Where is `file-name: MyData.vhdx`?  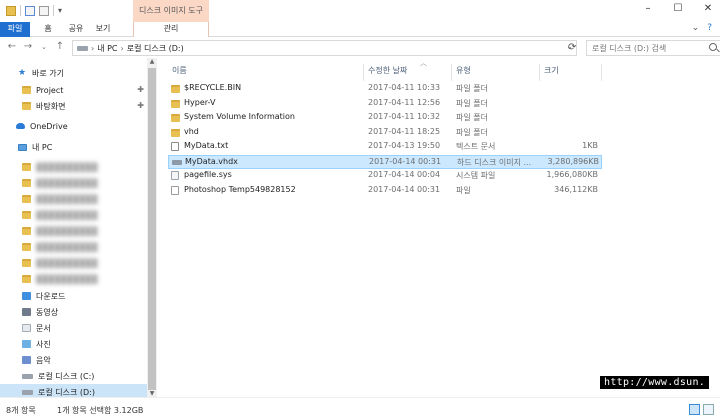
file-name: MyData.vhdx is located at coordinates (211, 161).